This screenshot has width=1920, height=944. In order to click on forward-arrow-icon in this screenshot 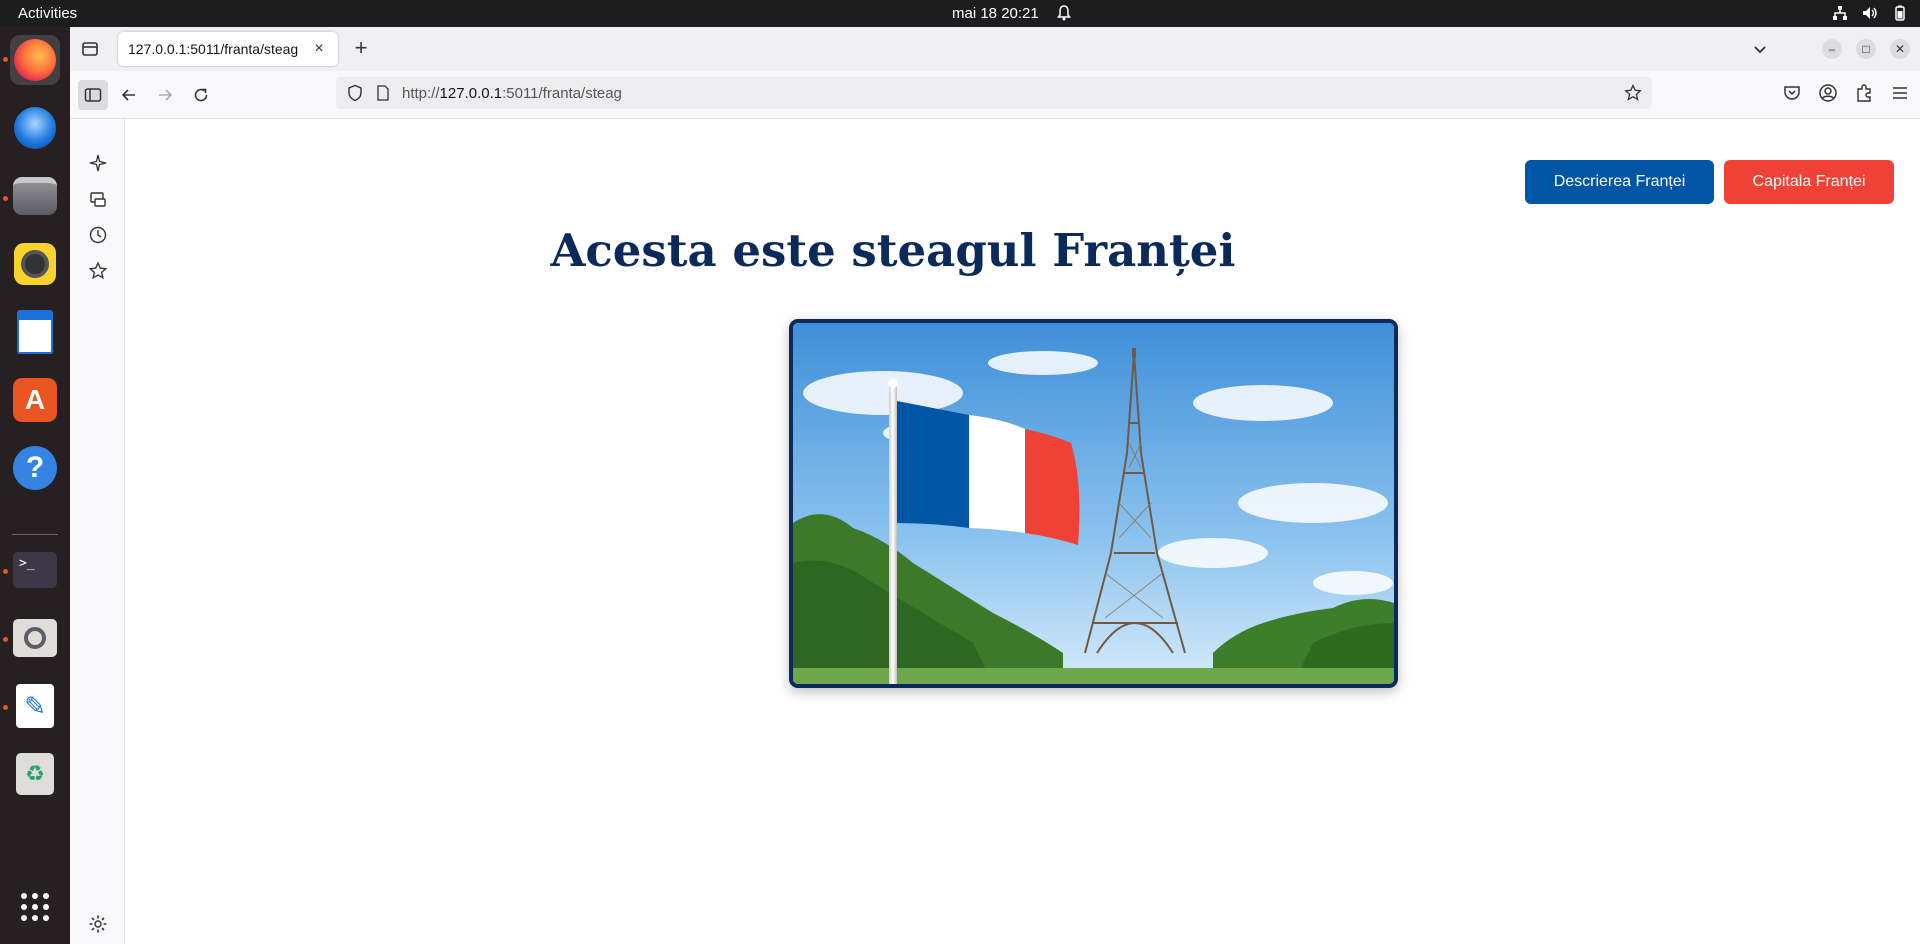, I will do `click(166, 95)`.